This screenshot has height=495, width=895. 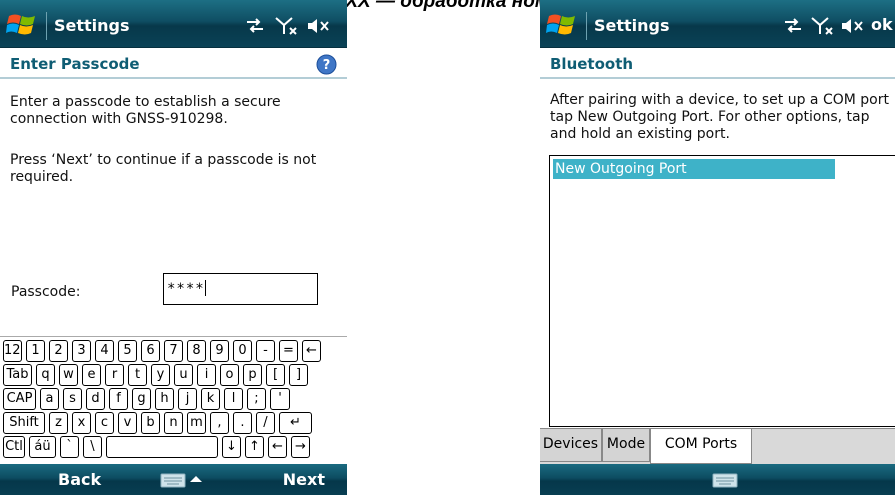 I want to click on soft-key-bar, so click(x=717, y=479).